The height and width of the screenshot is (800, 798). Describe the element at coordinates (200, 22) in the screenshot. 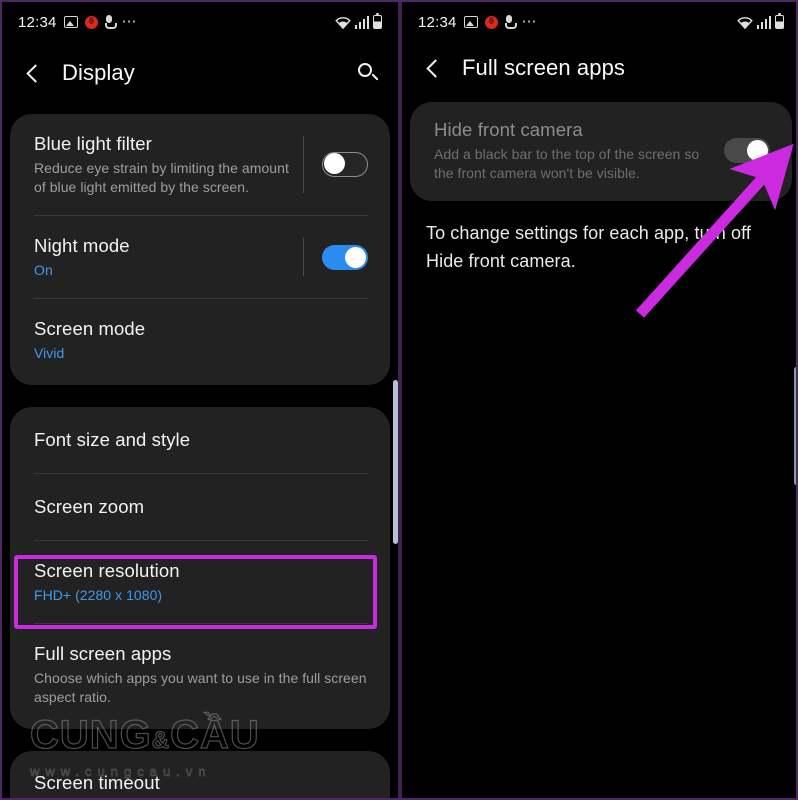

I see `status-bar-left: 12:34 ⋯` at that location.